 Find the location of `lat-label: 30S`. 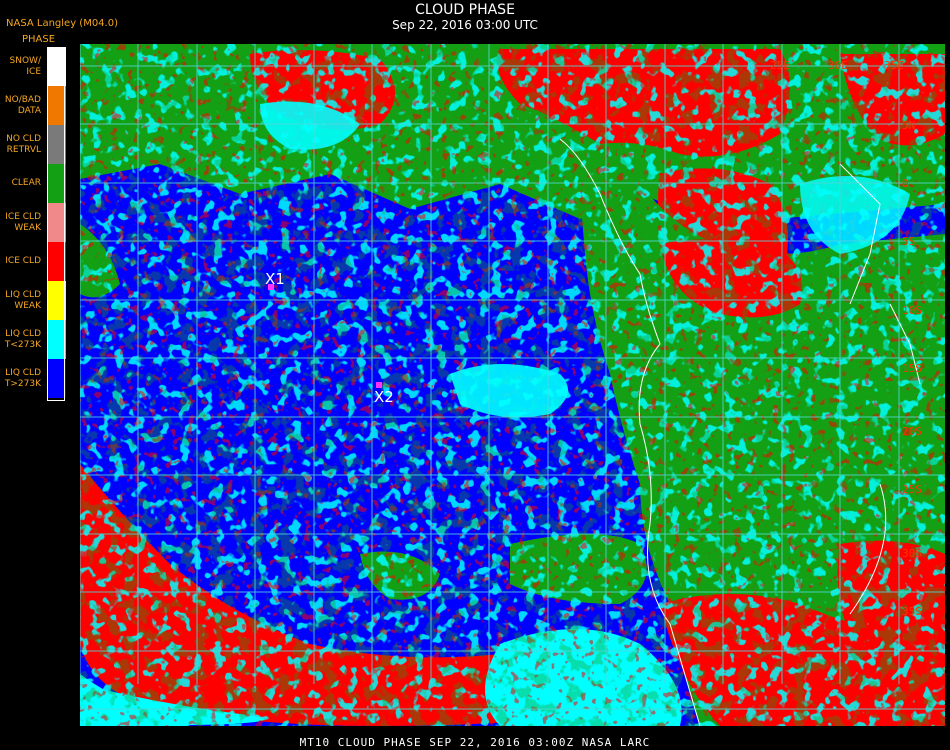

lat-label: 30S is located at coordinates (912, 553).